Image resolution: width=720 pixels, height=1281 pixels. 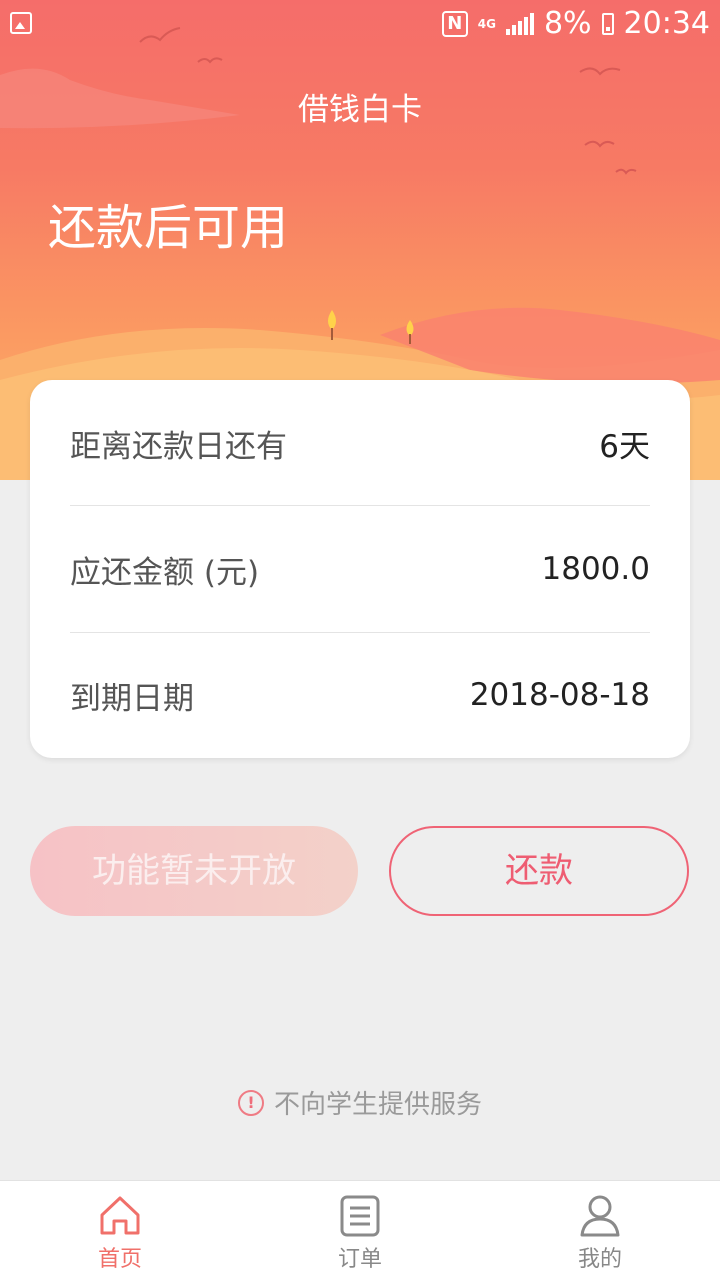 I want to click on gallery-notification-icon, so click(x=21, y=23).